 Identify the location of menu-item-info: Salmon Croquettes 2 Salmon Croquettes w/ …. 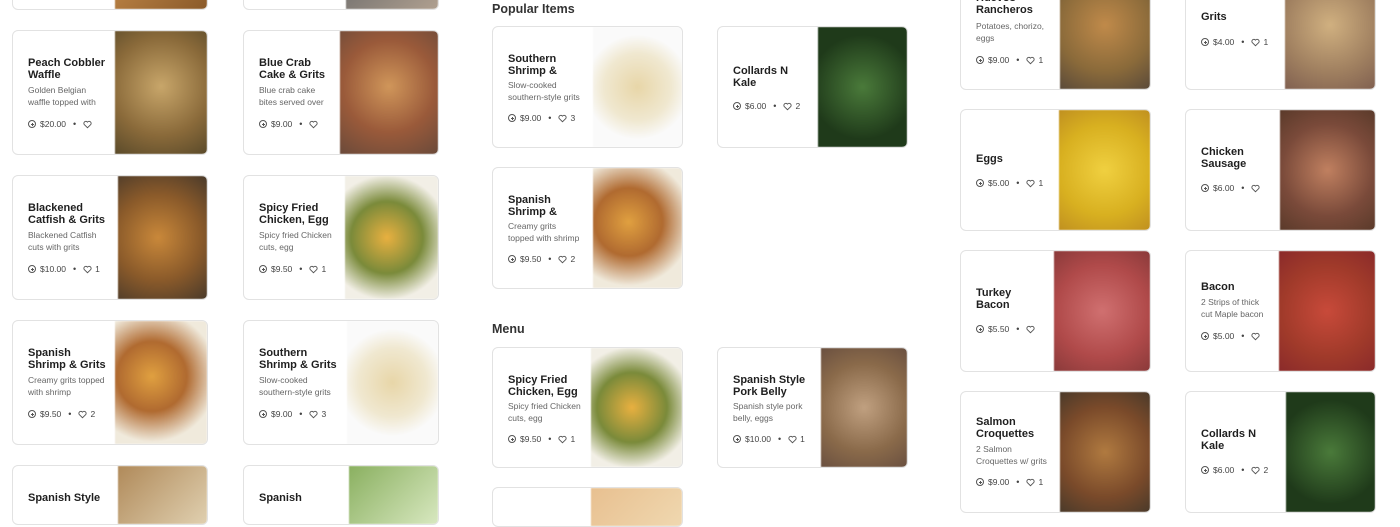
(1013, 452).